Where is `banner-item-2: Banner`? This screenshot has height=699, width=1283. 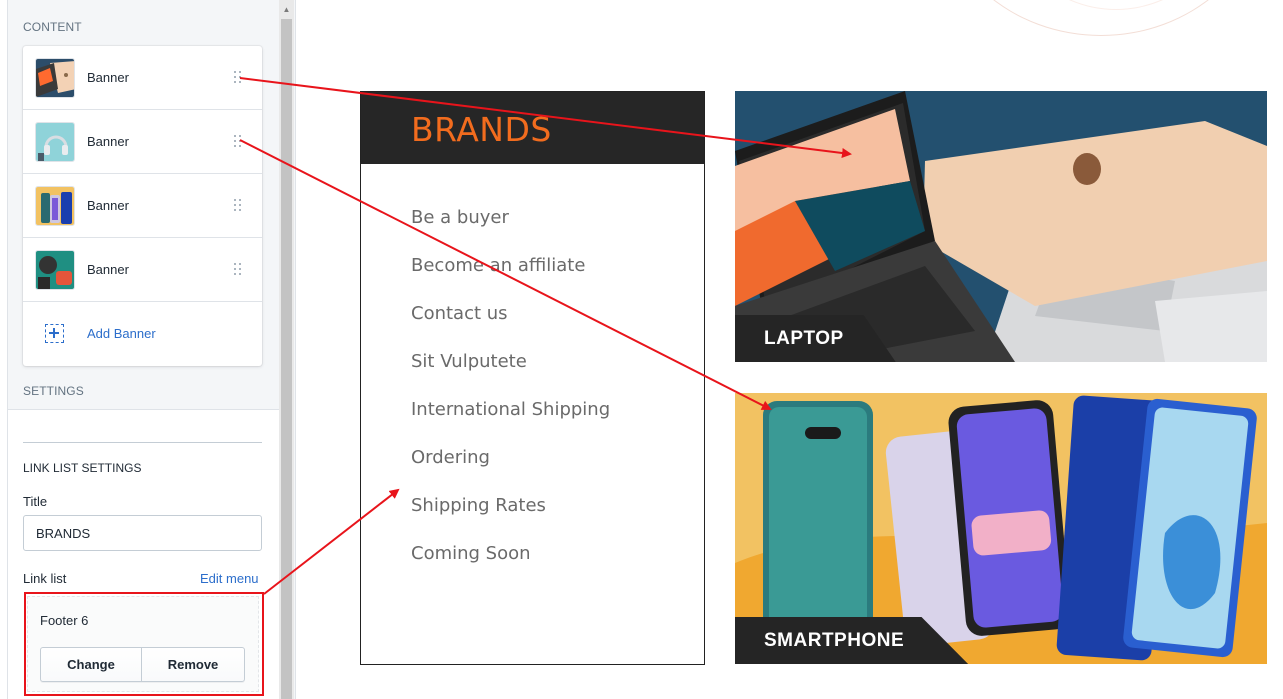
banner-item-2: Banner is located at coordinates (142, 142).